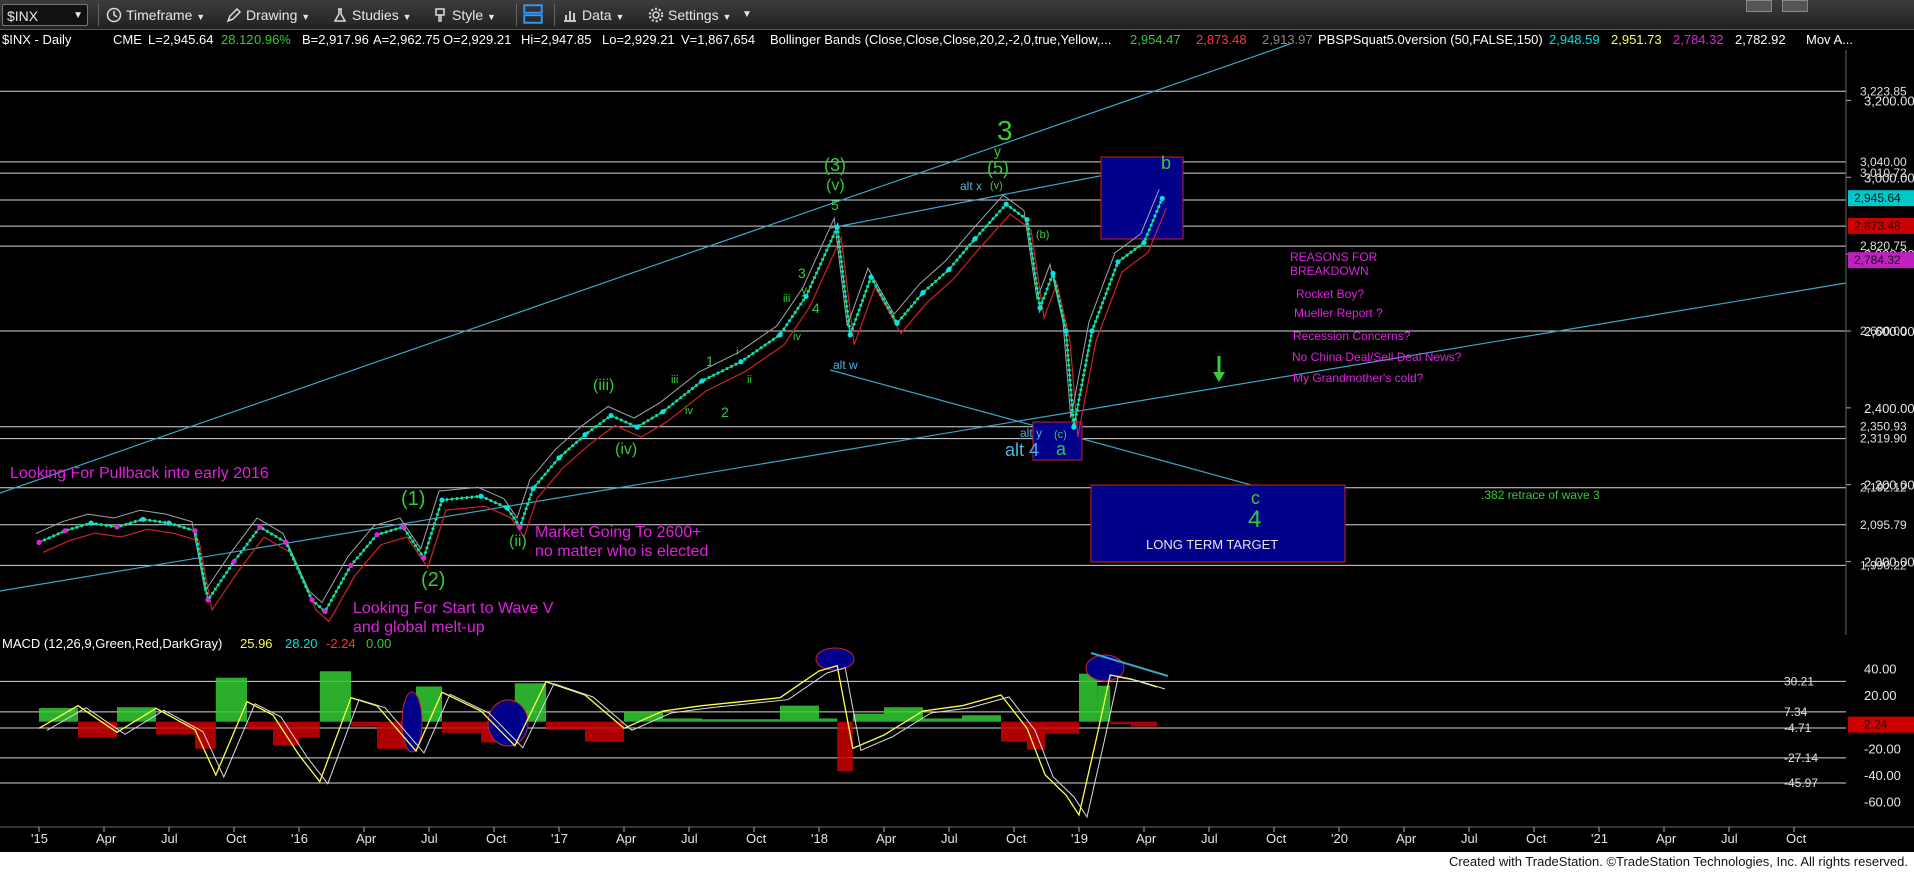 The height and width of the screenshot is (872, 1914). Describe the element at coordinates (1889, 562) in the screenshot. I see `price-tick-label: 2,000.00` at that location.